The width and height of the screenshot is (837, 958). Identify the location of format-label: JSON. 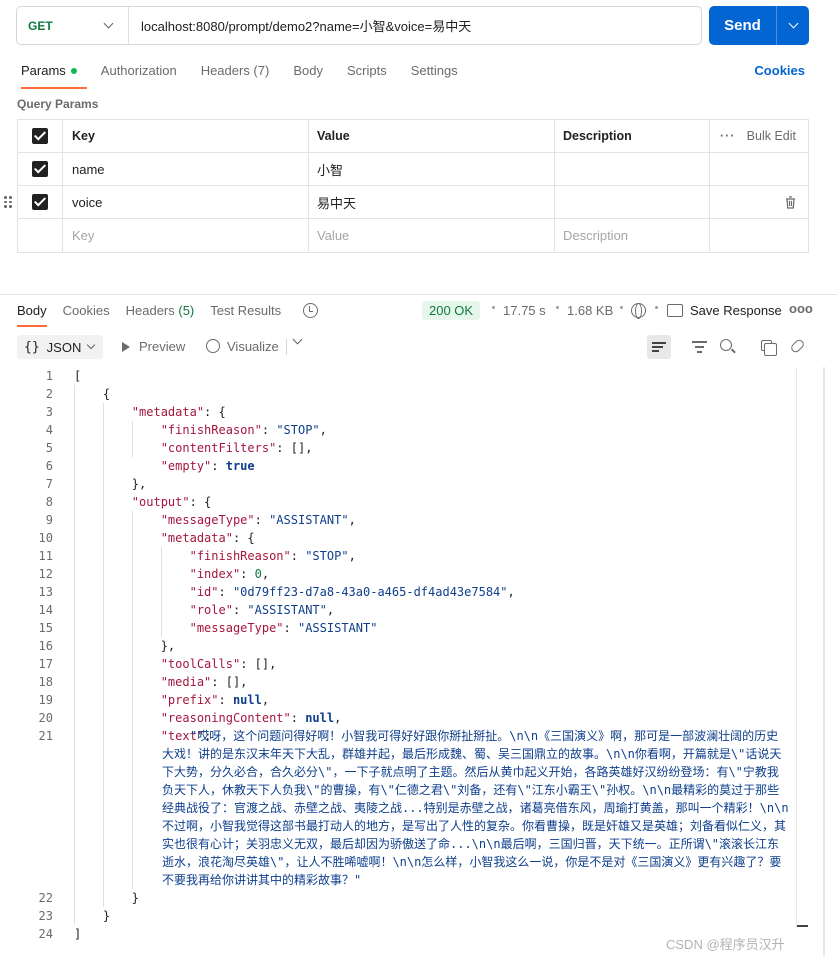
(64, 347).